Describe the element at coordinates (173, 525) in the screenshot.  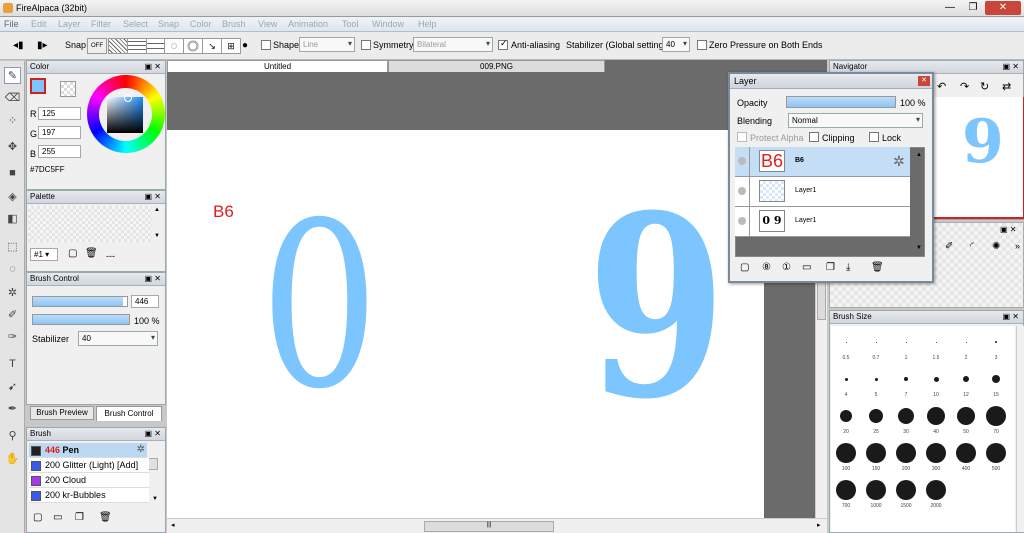
I see `scroll-left-icon: ◂` at that location.